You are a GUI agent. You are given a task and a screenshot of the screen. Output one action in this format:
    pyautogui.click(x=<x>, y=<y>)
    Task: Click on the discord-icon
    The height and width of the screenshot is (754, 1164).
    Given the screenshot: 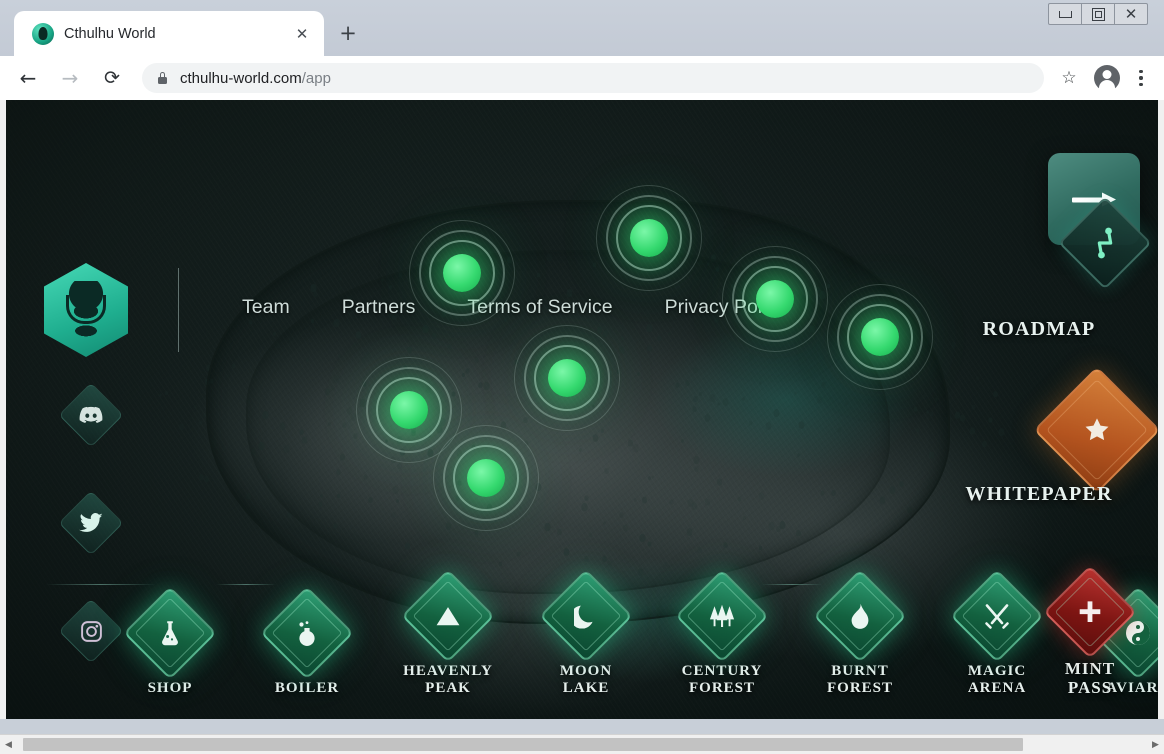 What is the action you would take?
    pyautogui.click(x=91, y=414)
    